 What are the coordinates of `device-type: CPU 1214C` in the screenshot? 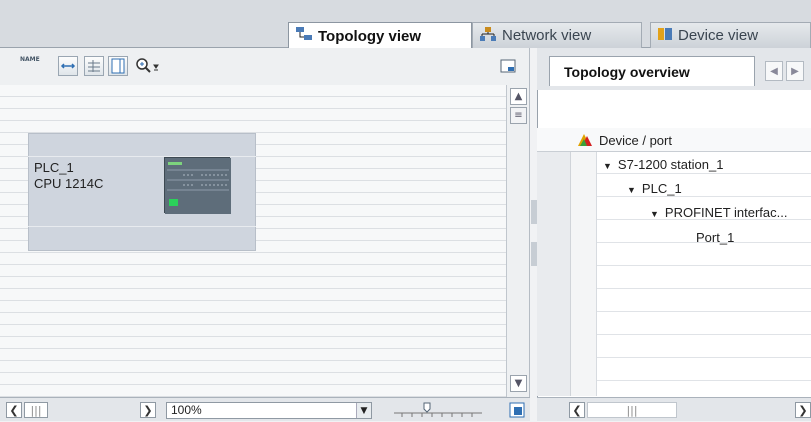 It's located at (69, 183).